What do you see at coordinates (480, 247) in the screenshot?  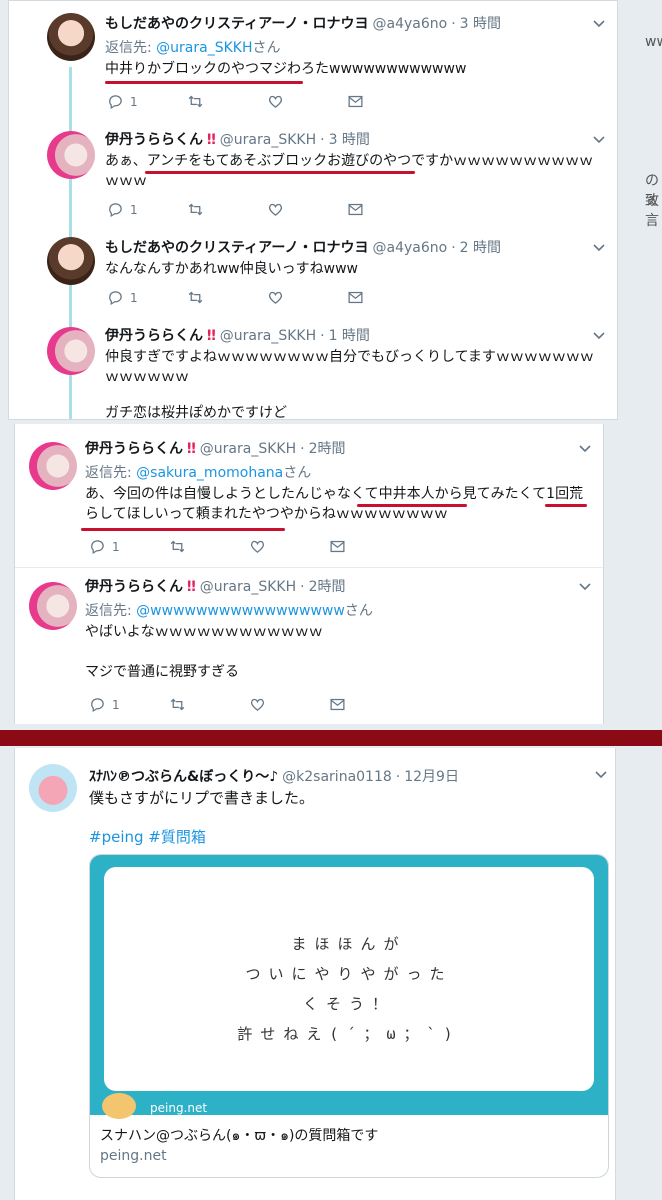 I see `timestamp: 2 時間` at bounding box center [480, 247].